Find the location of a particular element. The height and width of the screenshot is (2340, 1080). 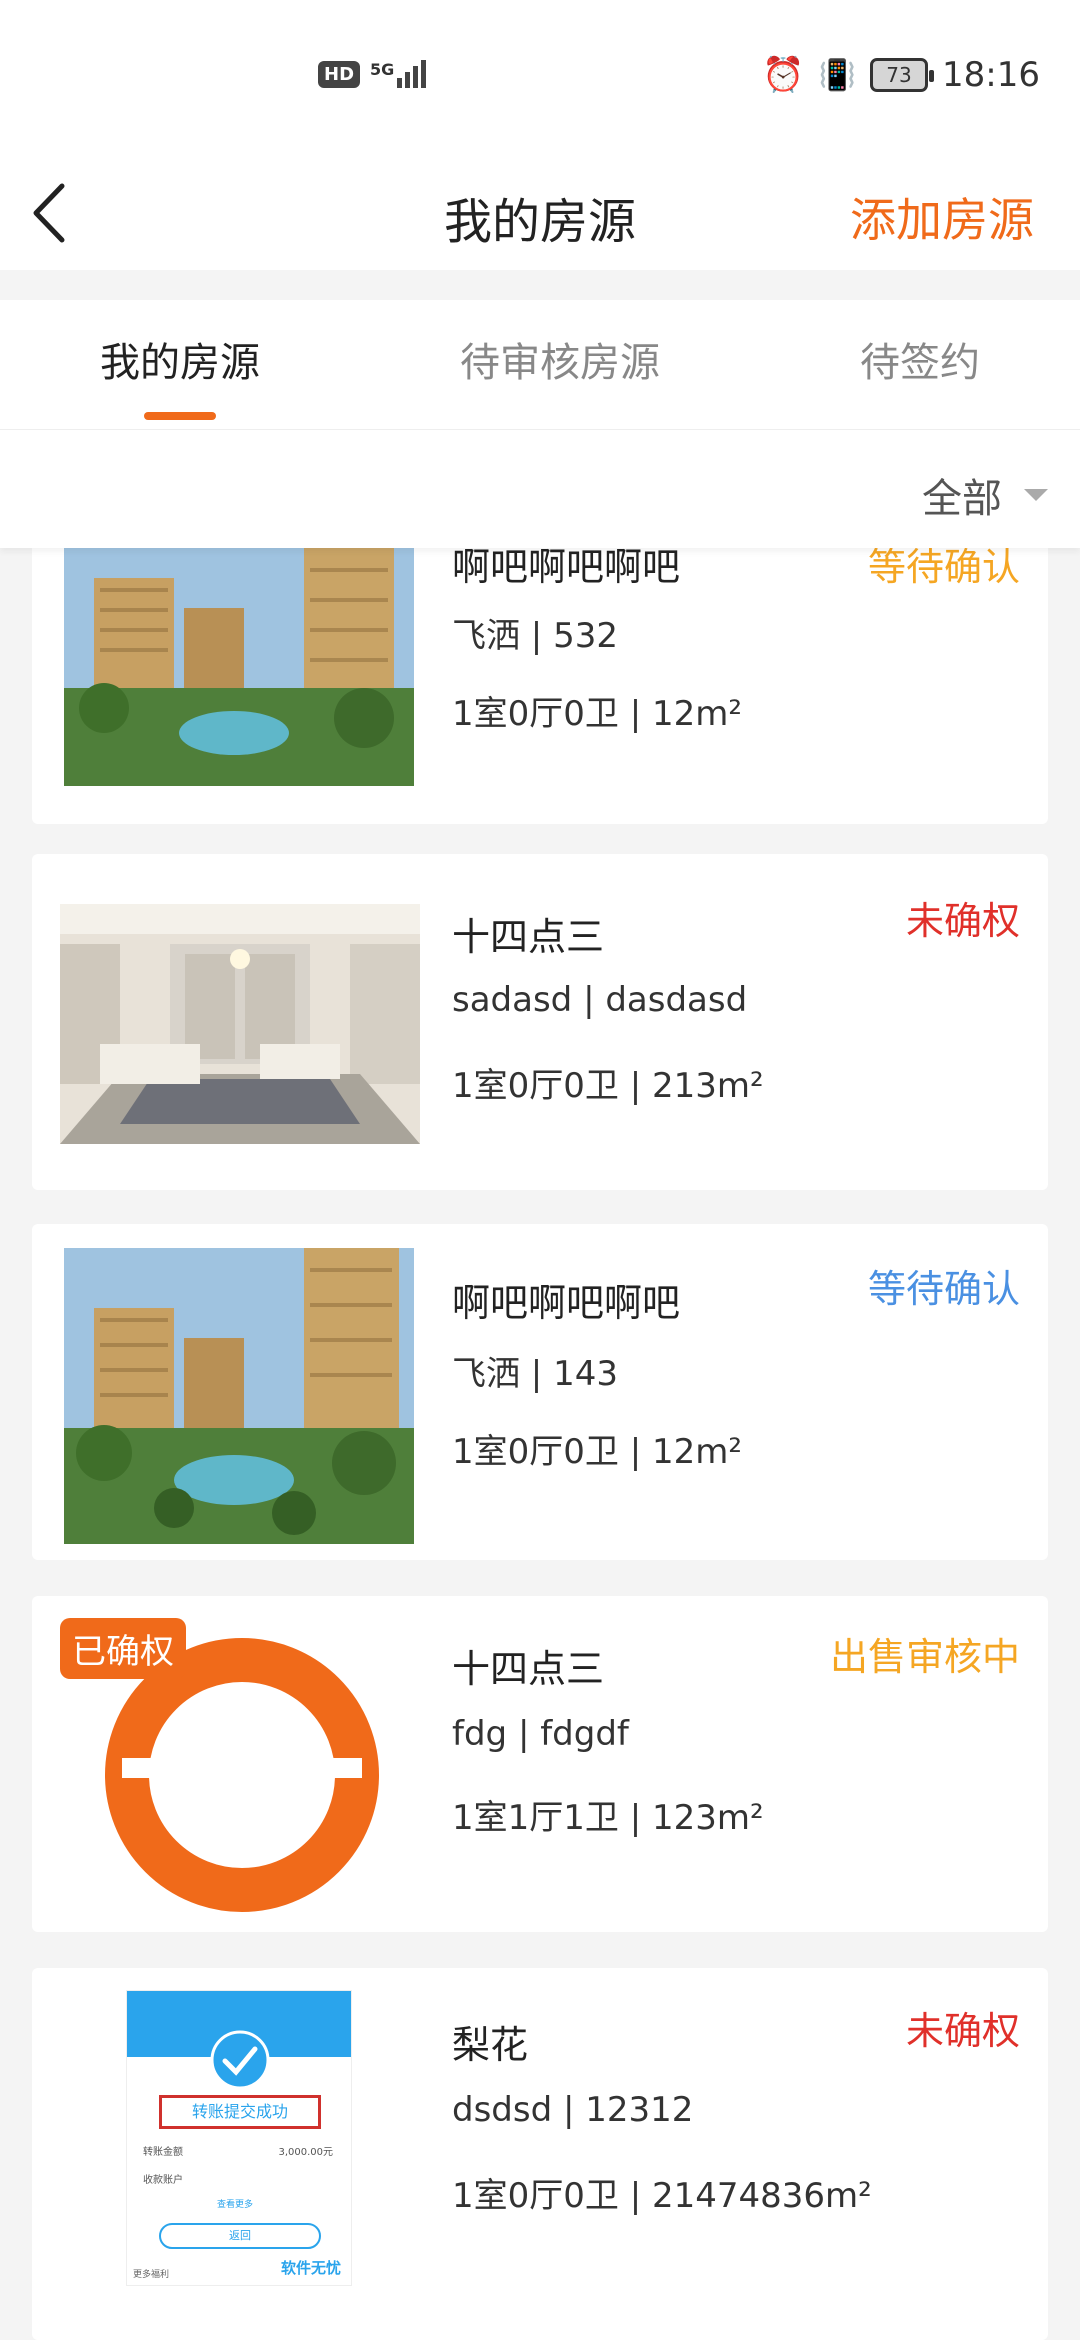

vibrate-icon: 📳 is located at coordinates (837, 75).